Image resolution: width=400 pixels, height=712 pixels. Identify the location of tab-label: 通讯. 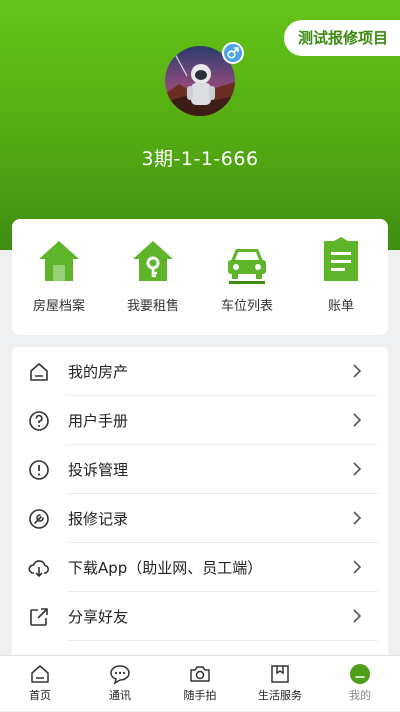
(120, 695).